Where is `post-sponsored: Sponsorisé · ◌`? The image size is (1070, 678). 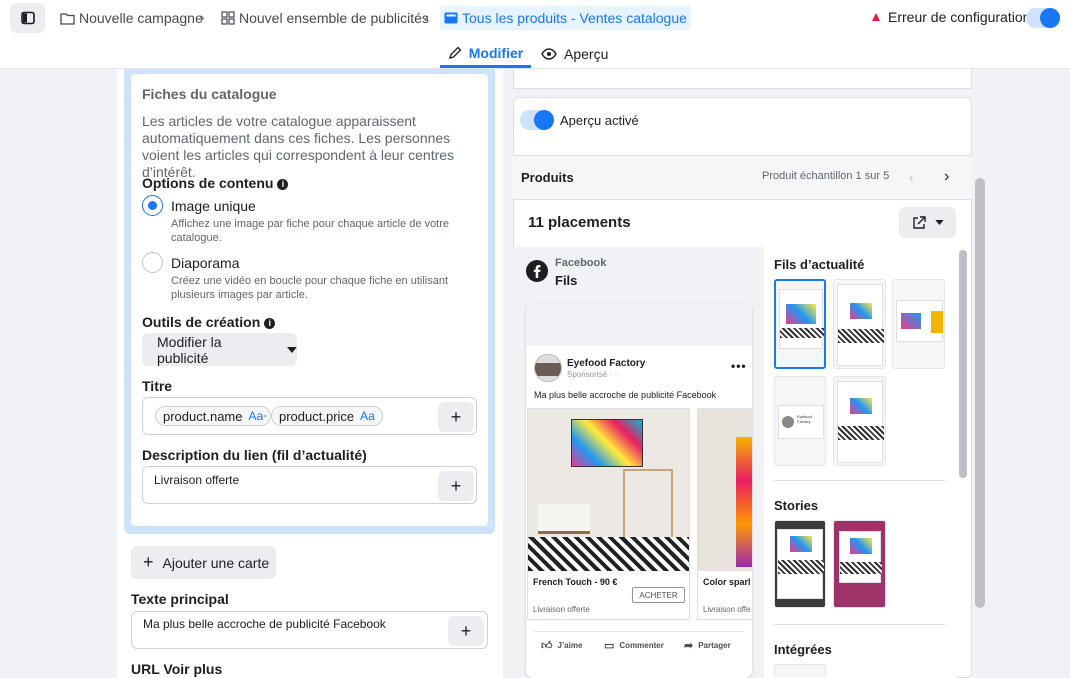 post-sponsored: Sponsorisé · ◌ is located at coordinates (593, 374).